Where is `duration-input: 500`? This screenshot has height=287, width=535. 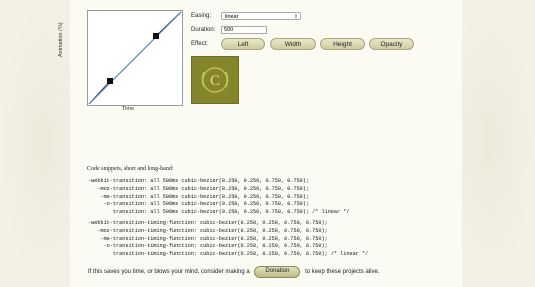
duration-input: 500 is located at coordinates (244, 30).